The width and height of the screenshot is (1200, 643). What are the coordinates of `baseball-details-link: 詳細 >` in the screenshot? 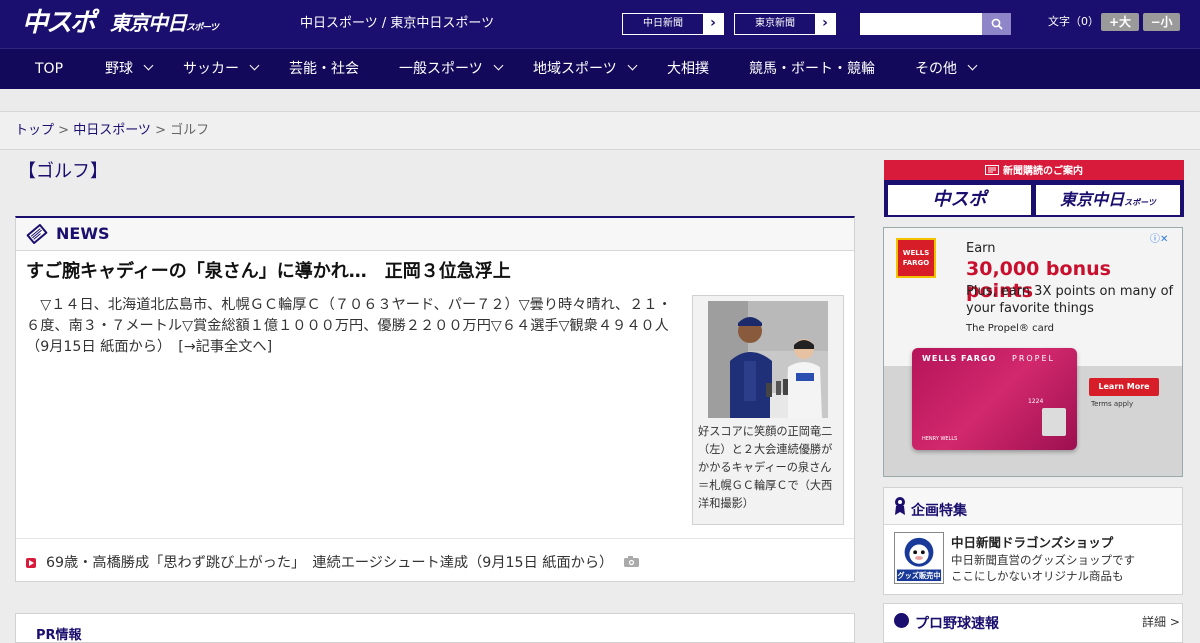 It's located at (1161, 621).